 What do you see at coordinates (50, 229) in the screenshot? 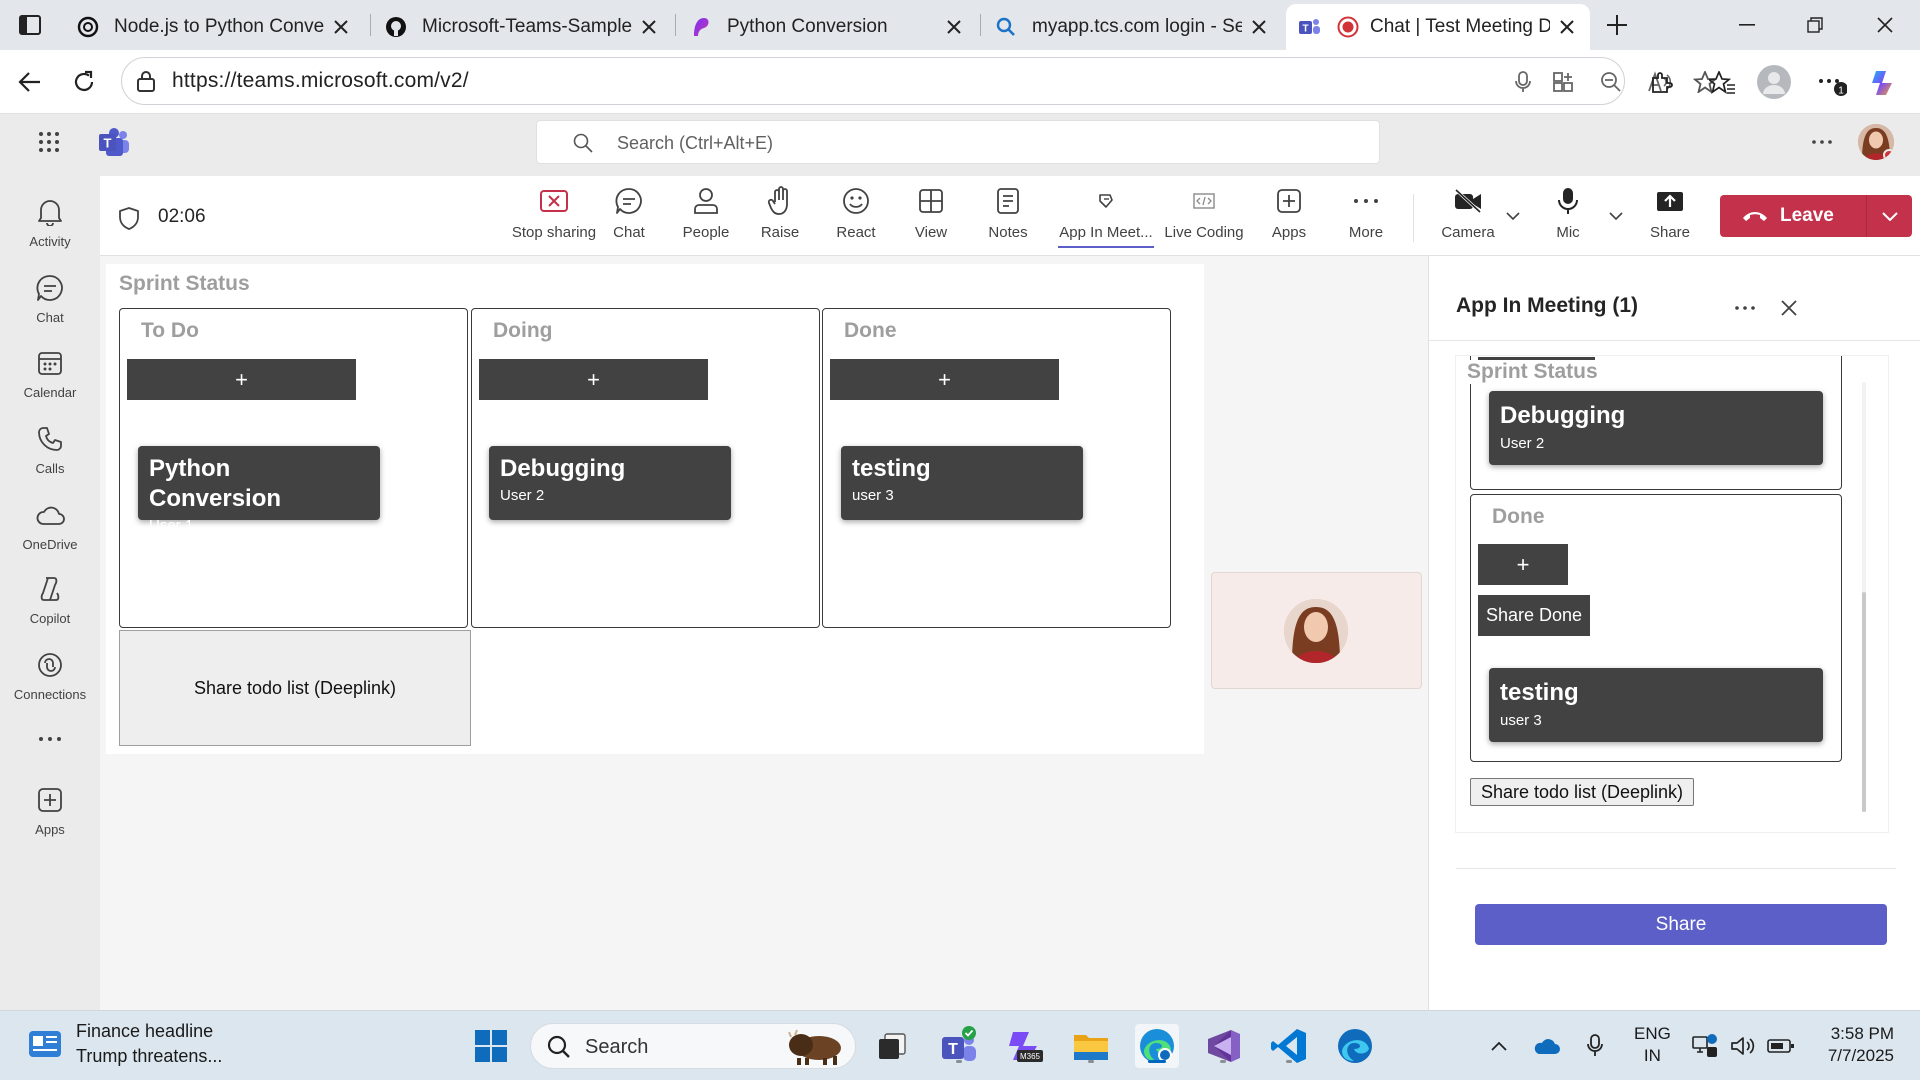
I see `rail-item-activity: Activity` at bounding box center [50, 229].